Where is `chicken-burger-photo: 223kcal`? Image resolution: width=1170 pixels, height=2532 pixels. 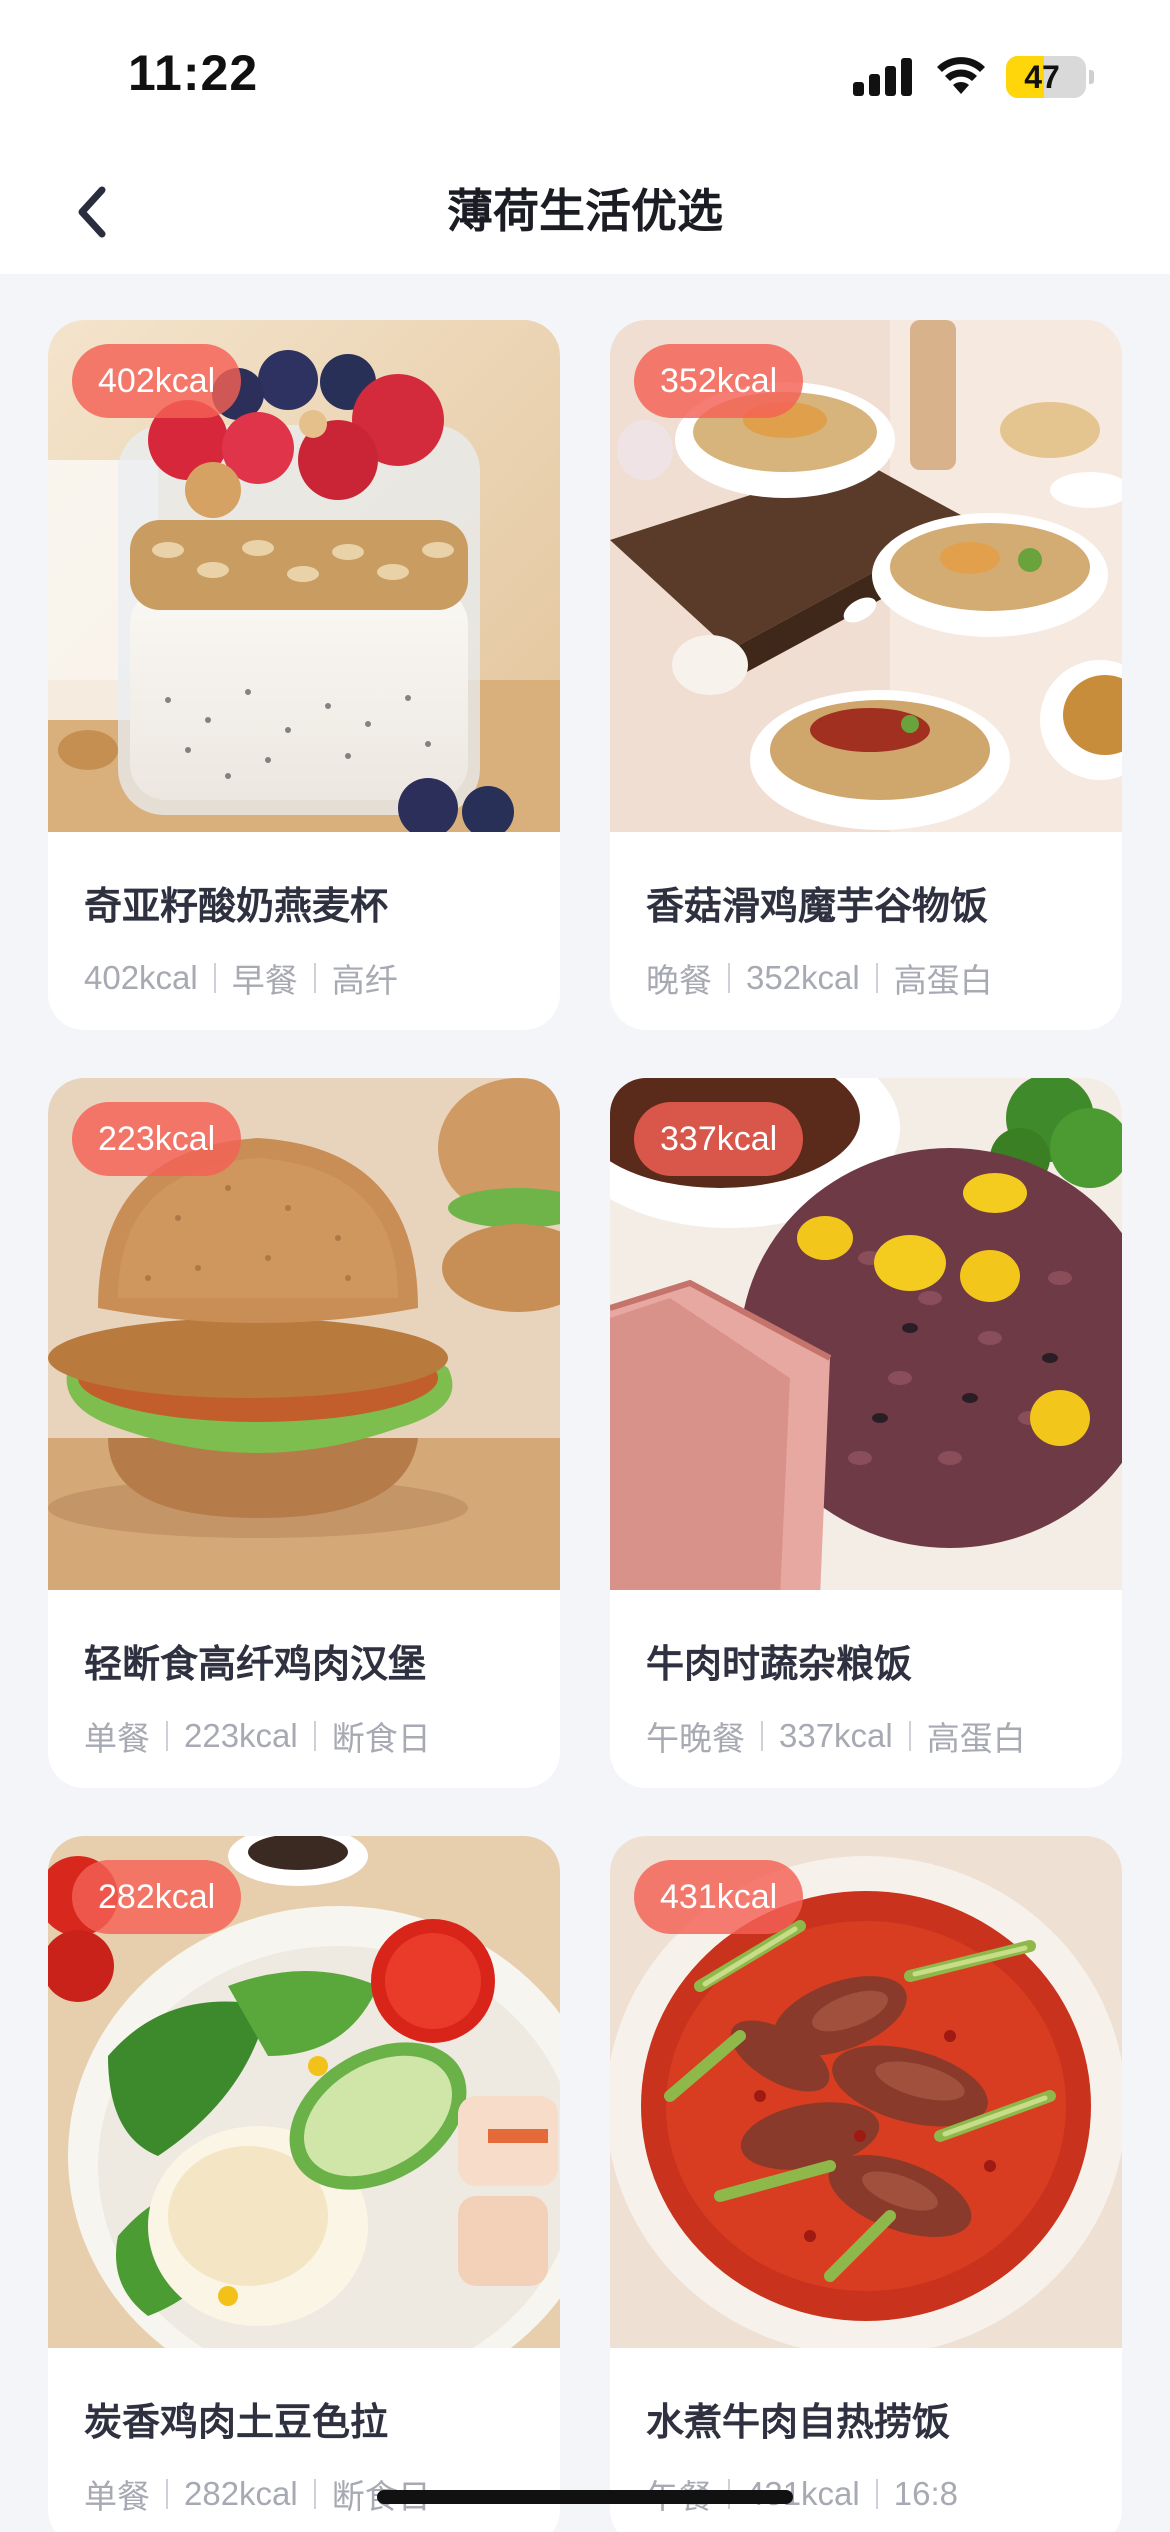
chicken-burger-photo: 223kcal is located at coordinates (304, 1334).